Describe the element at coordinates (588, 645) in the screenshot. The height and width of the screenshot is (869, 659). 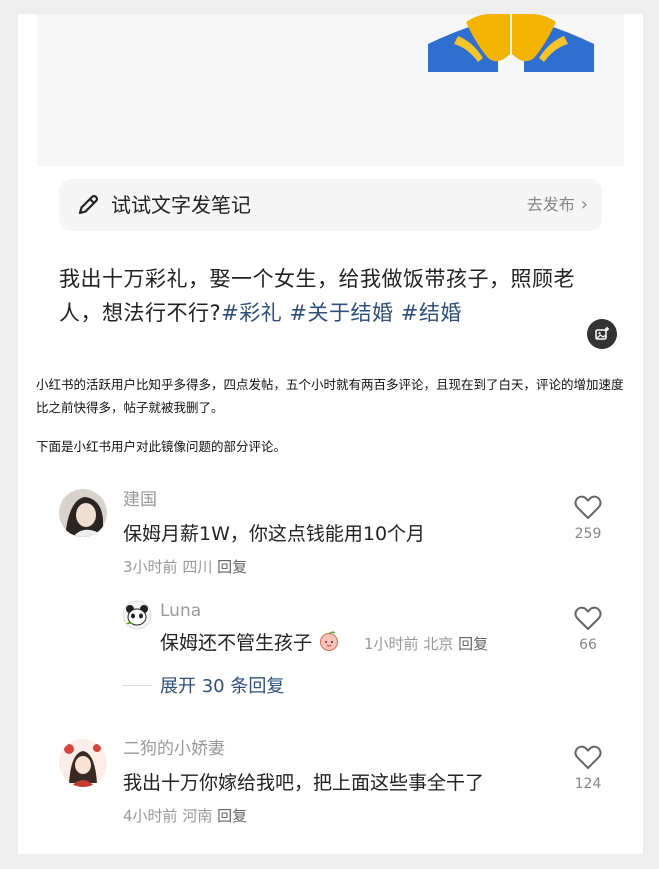
I see `like-count: 66` at that location.